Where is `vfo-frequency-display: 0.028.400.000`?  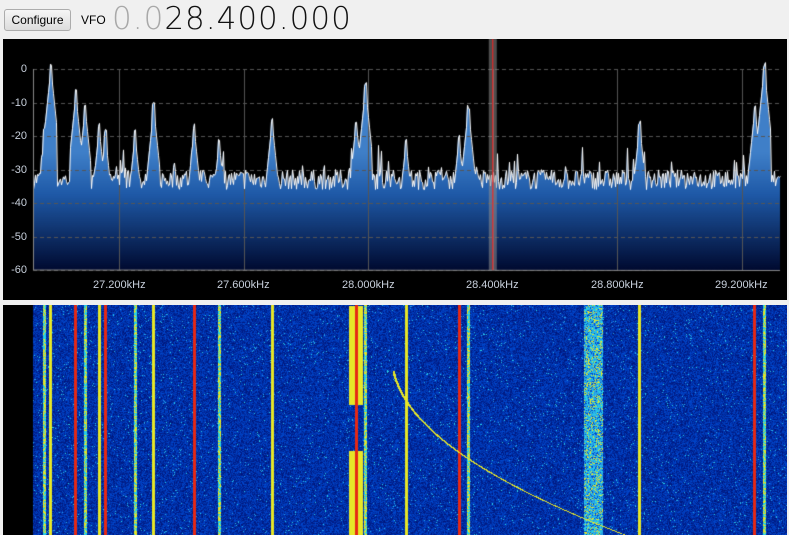 vfo-frequency-display: 0.028.400.000 is located at coordinates (232, 19).